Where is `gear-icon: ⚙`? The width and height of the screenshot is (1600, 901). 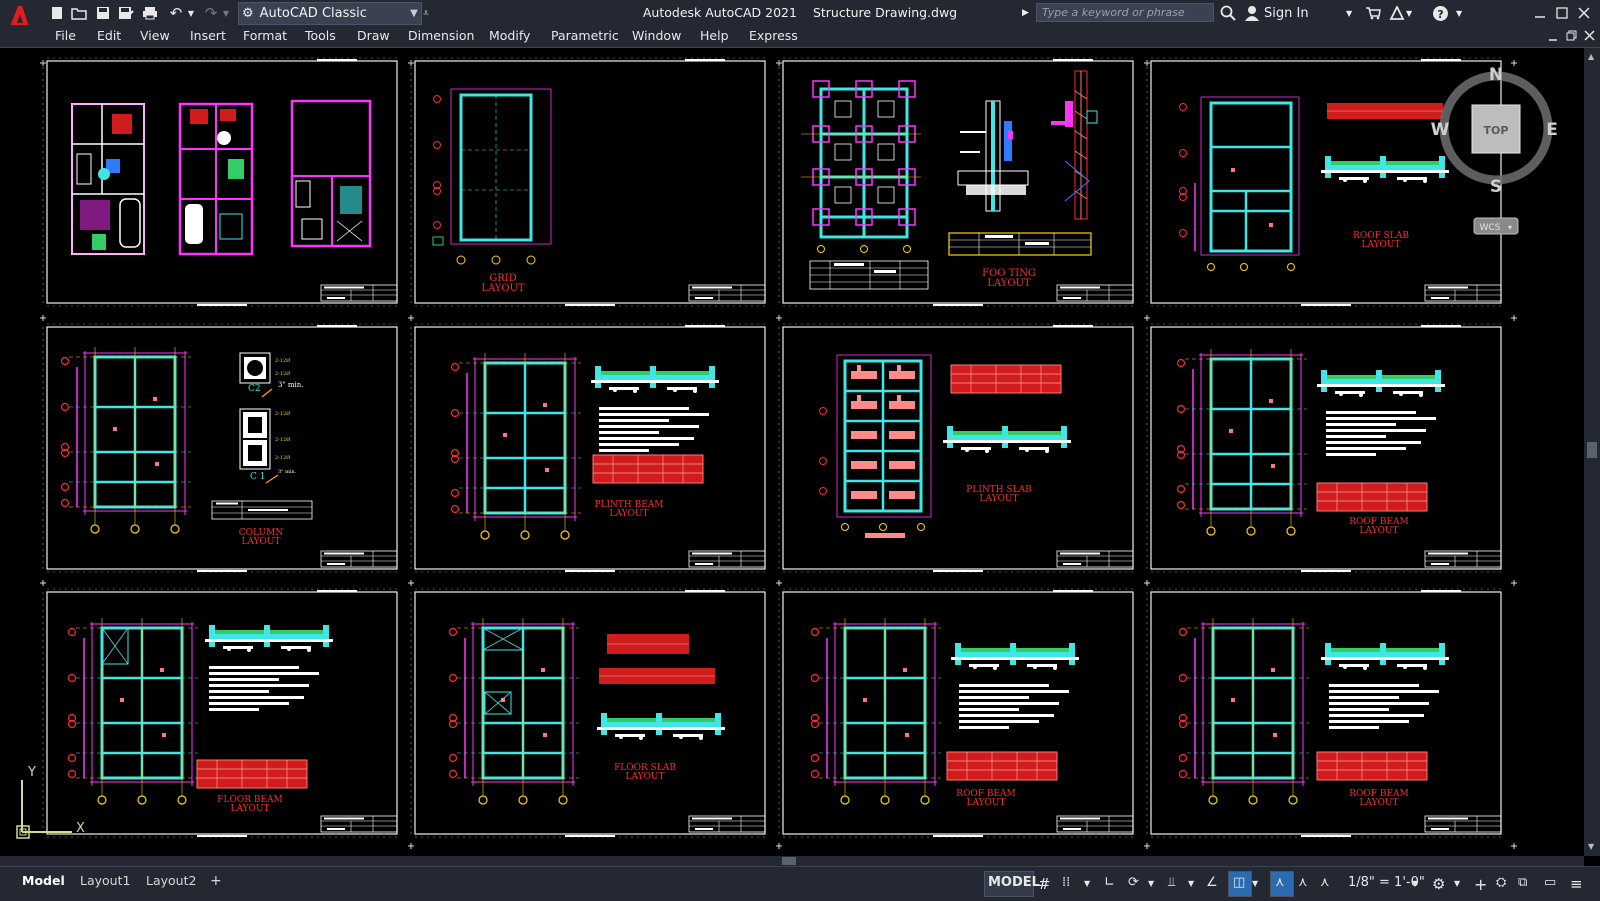 gear-icon: ⚙ is located at coordinates (248, 13).